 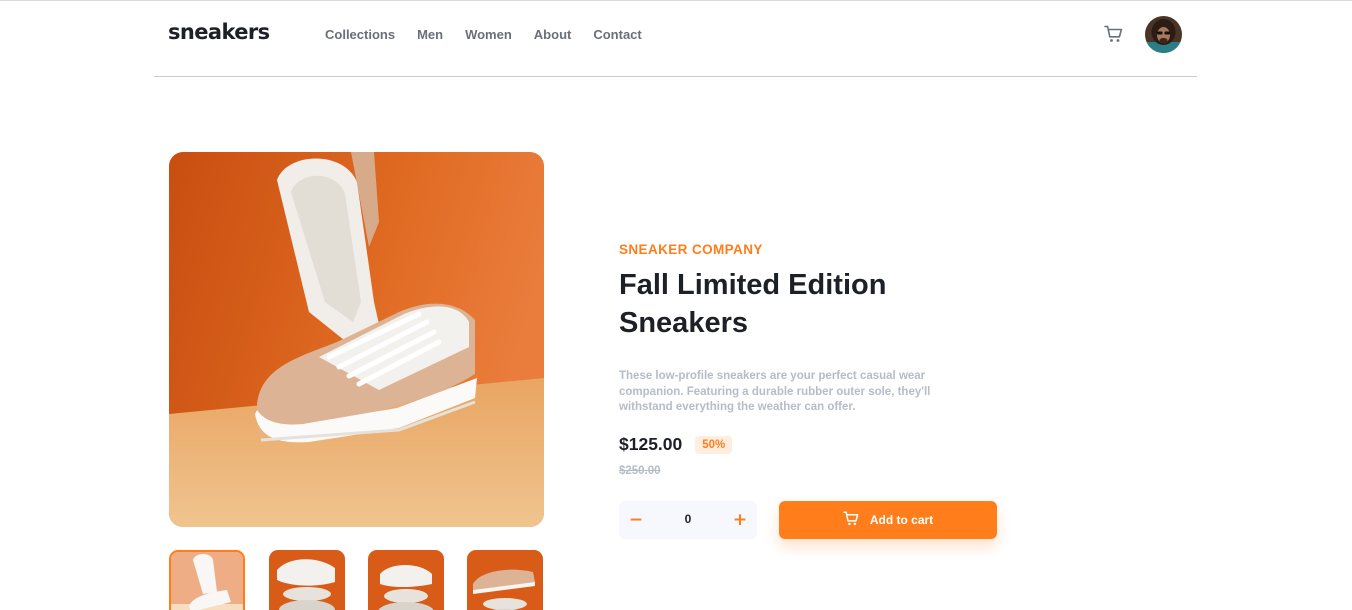 I want to click on thumbnail-strip, so click(x=356, y=580).